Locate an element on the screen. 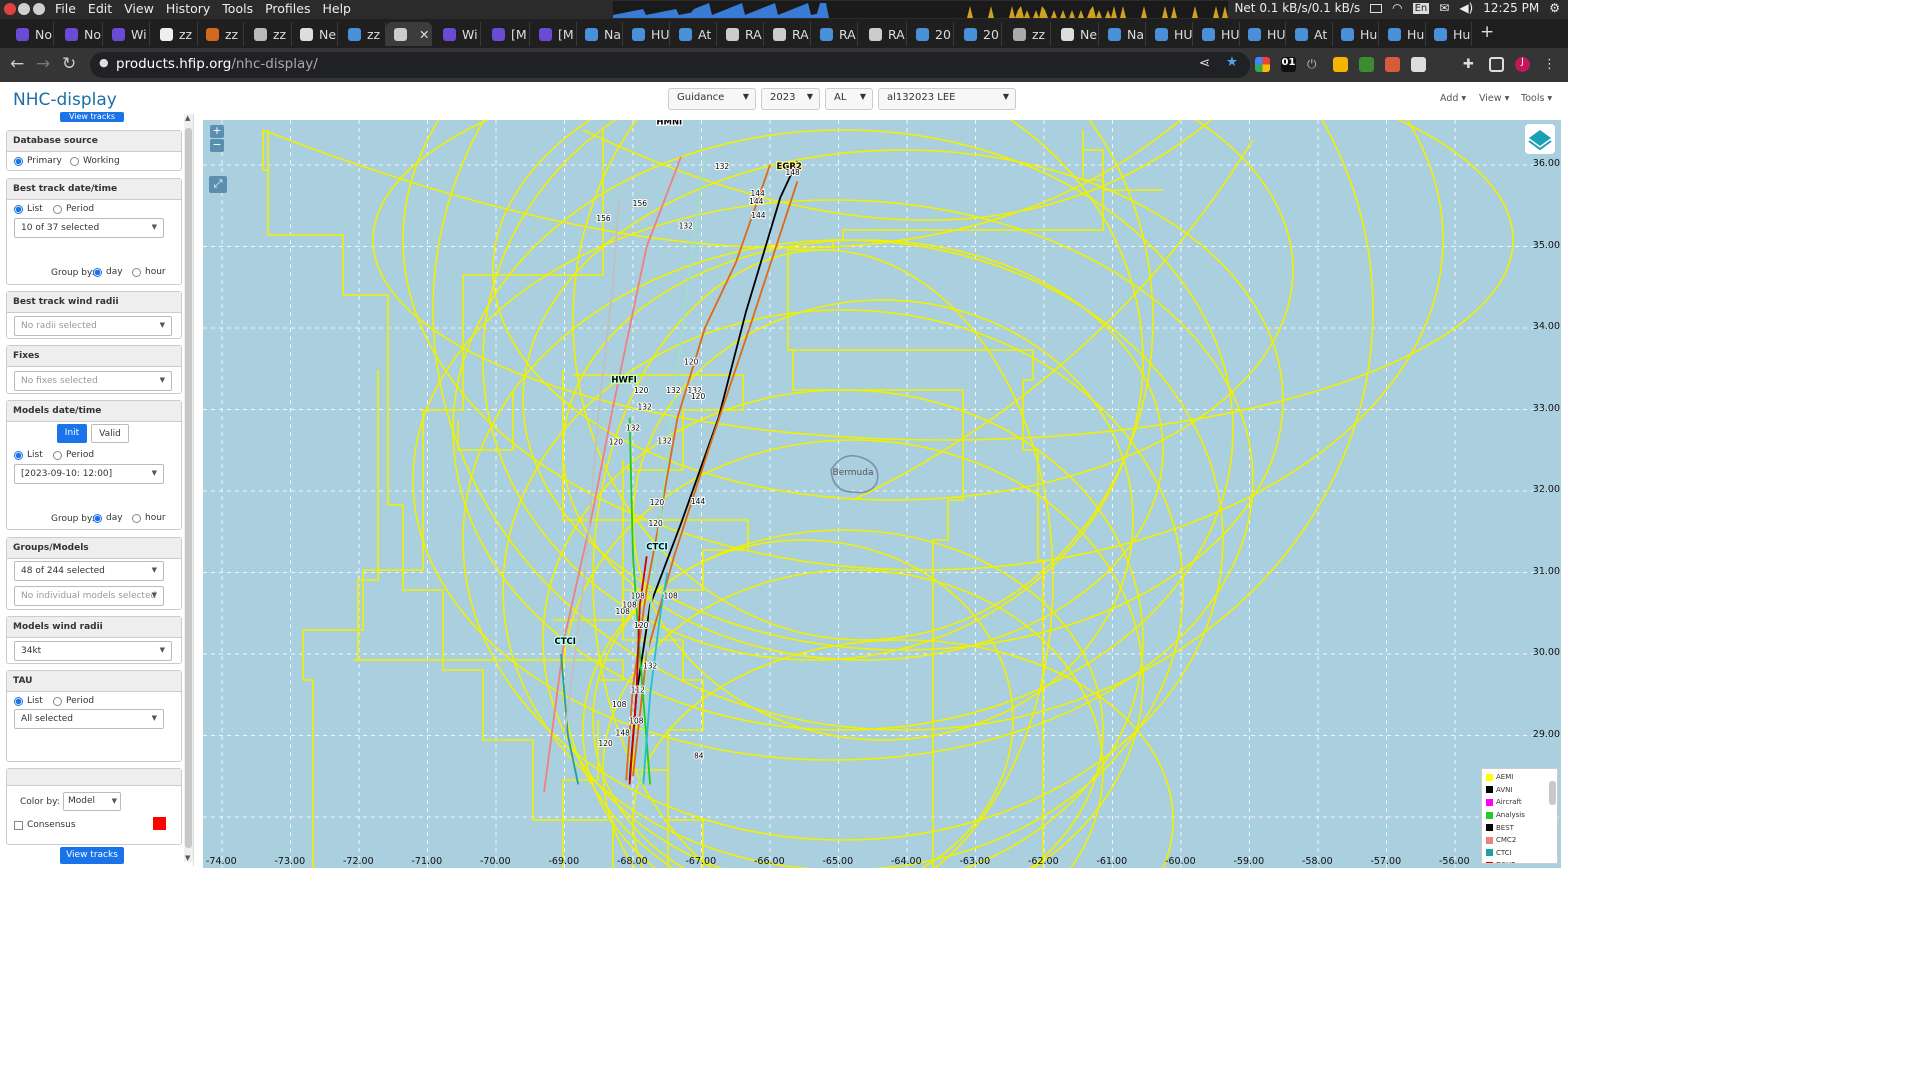 The height and width of the screenshot is (1080, 1920). legend-item: CTCI is located at coordinates (1519, 853).